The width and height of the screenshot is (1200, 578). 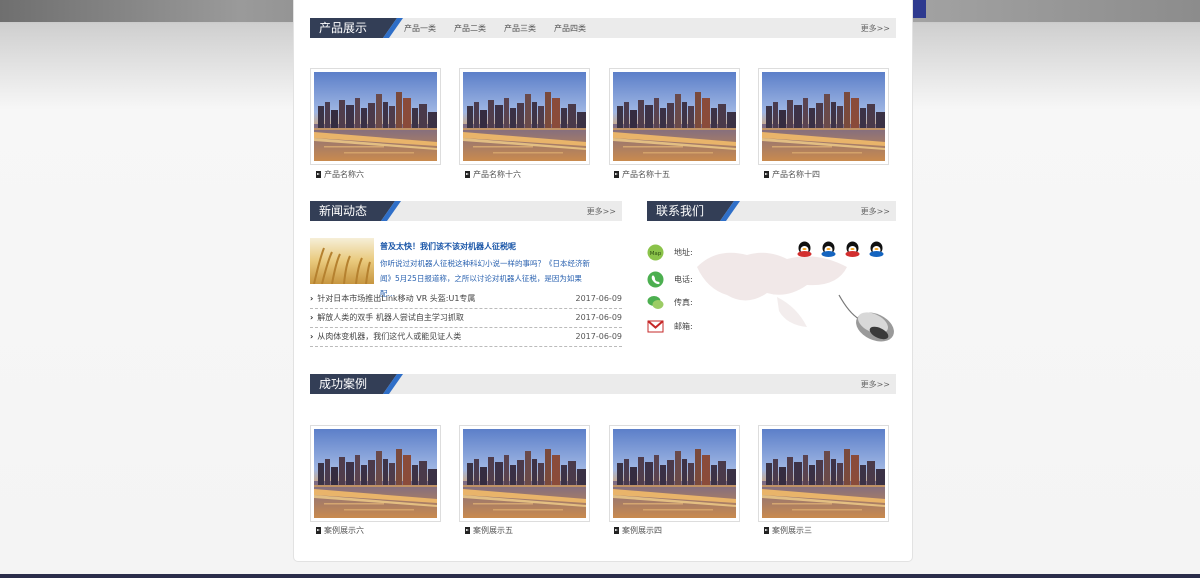 What do you see at coordinates (875, 28) in the screenshot?
I see `products-more-link: 更多>>` at bounding box center [875, 28].